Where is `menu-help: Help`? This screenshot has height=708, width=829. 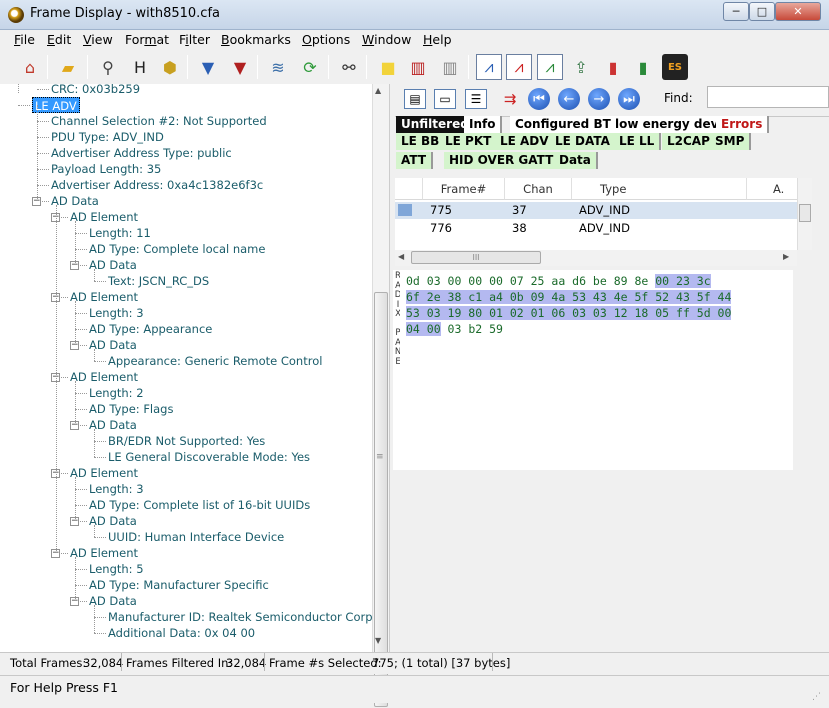
menu-help: Help is located at coordinates (437, 39).